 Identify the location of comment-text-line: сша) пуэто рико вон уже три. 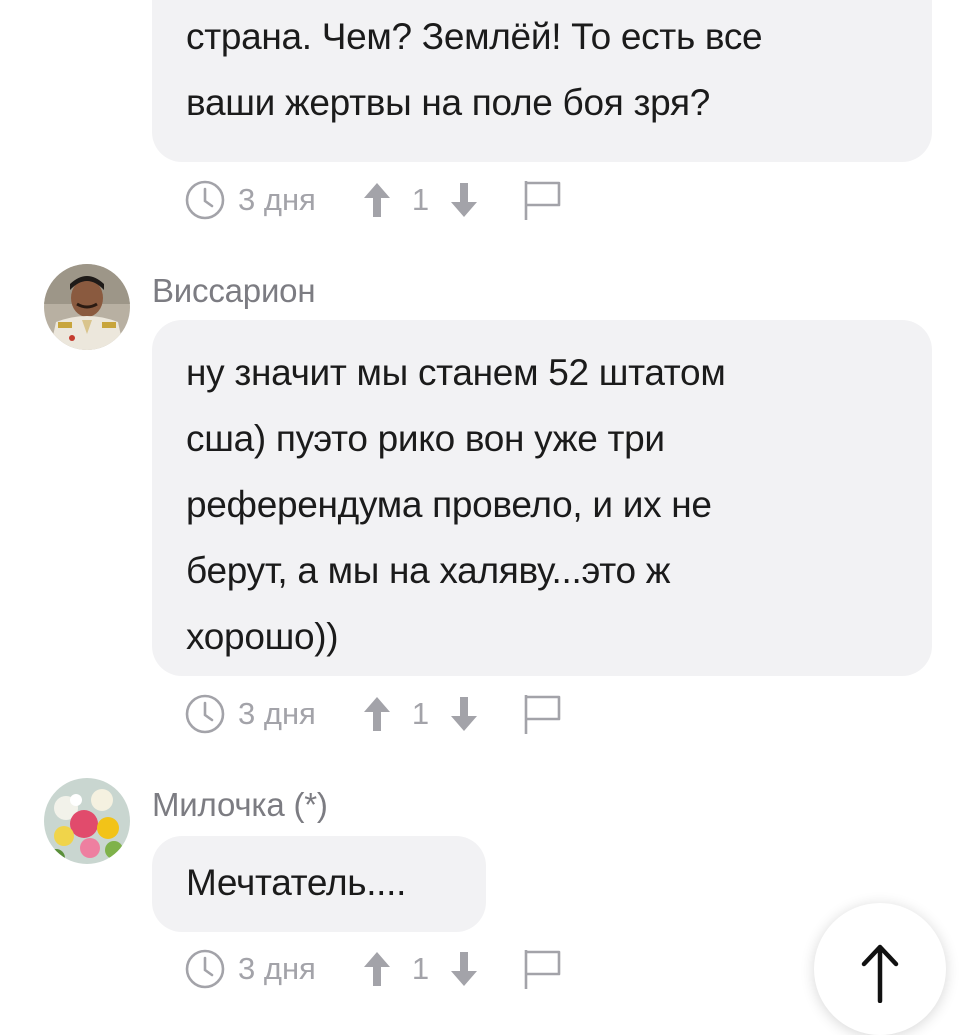
(425, 438).